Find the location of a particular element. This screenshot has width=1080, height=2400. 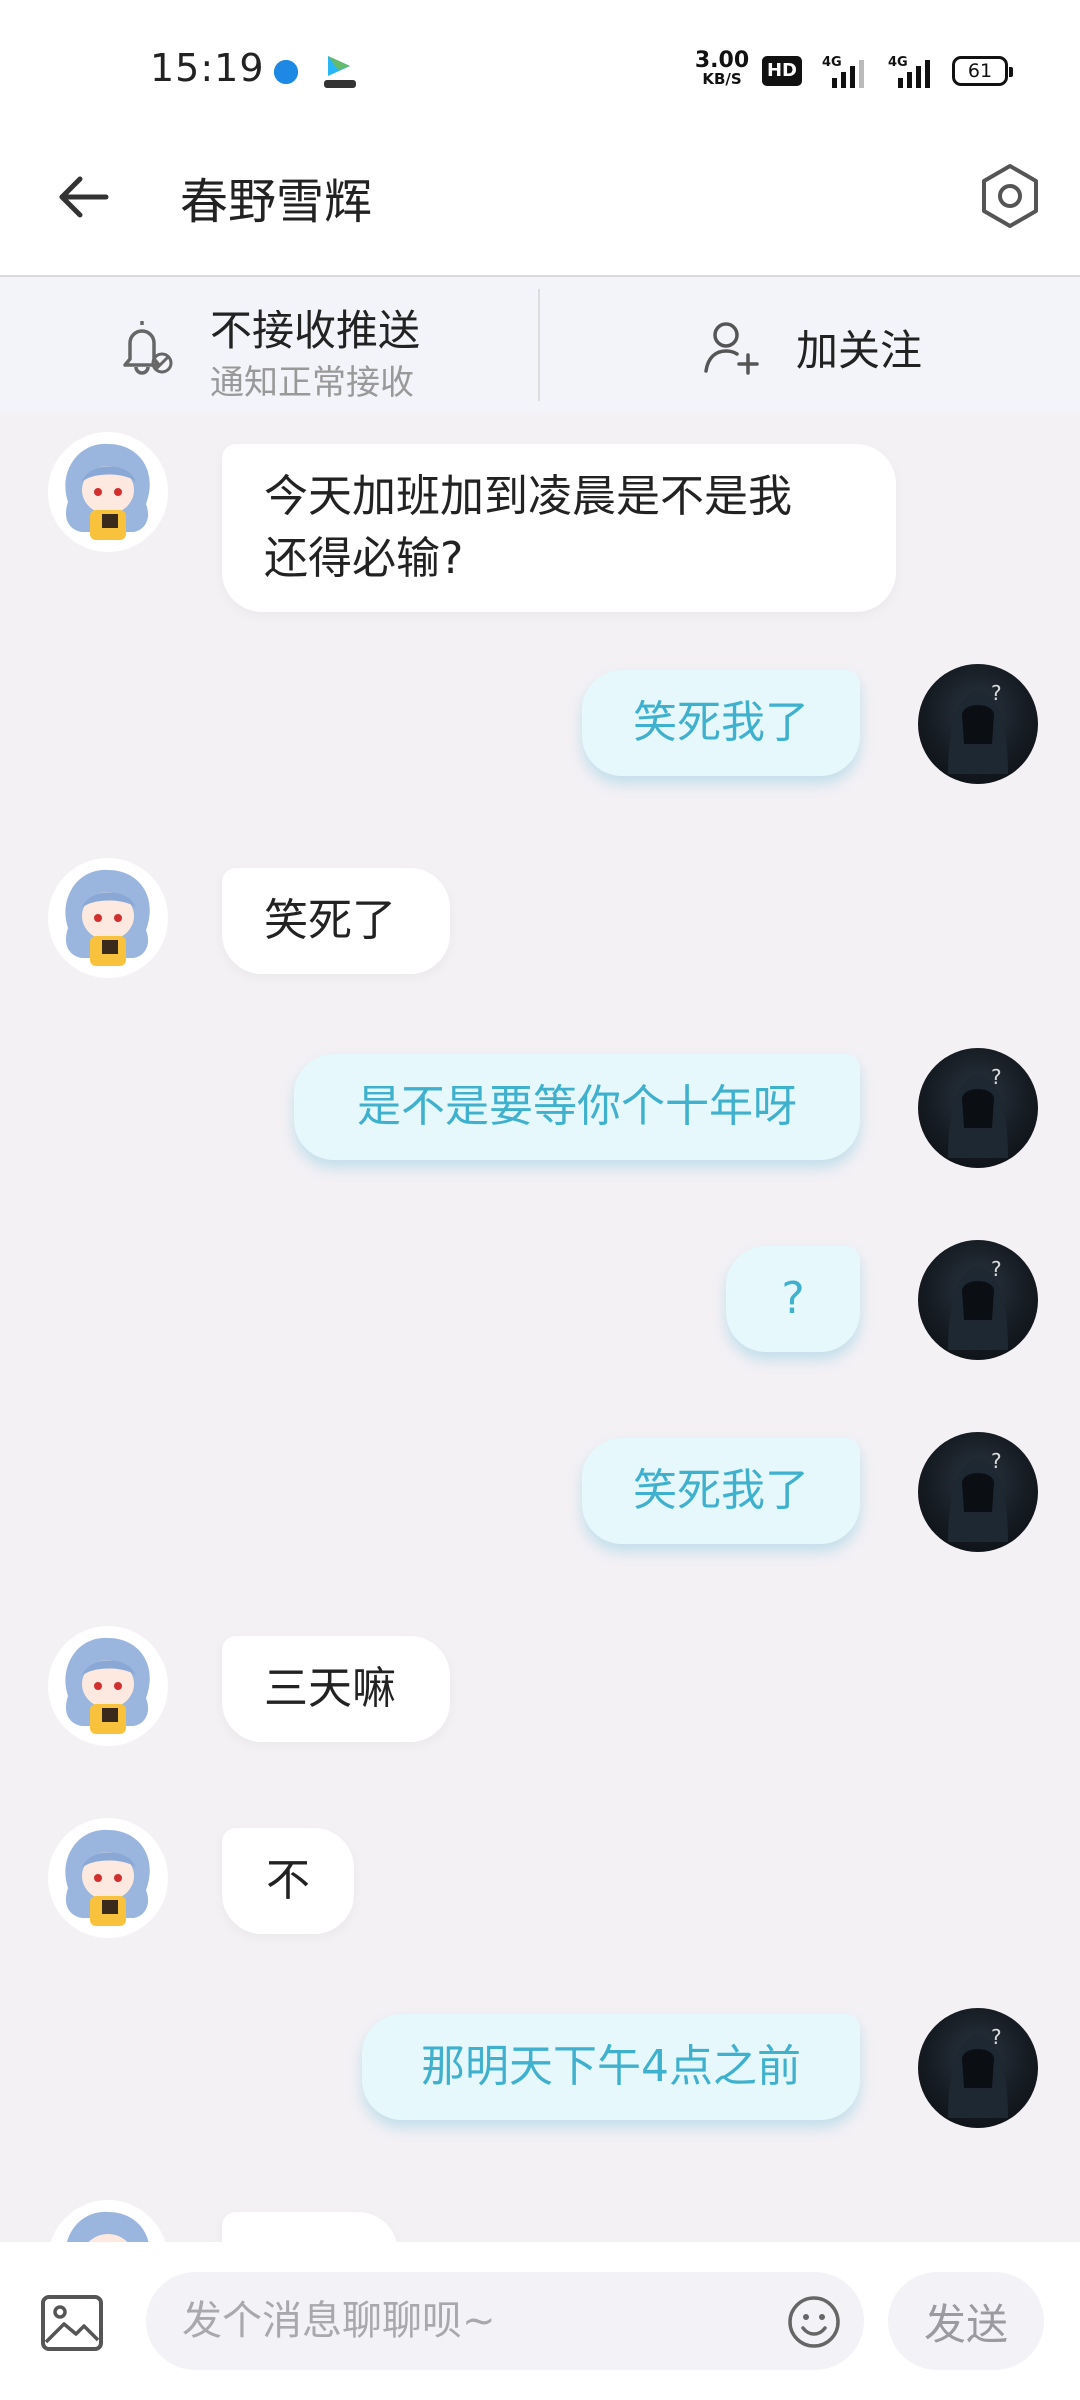

battery-indicator: 61 is located at coordinates (982, 71).